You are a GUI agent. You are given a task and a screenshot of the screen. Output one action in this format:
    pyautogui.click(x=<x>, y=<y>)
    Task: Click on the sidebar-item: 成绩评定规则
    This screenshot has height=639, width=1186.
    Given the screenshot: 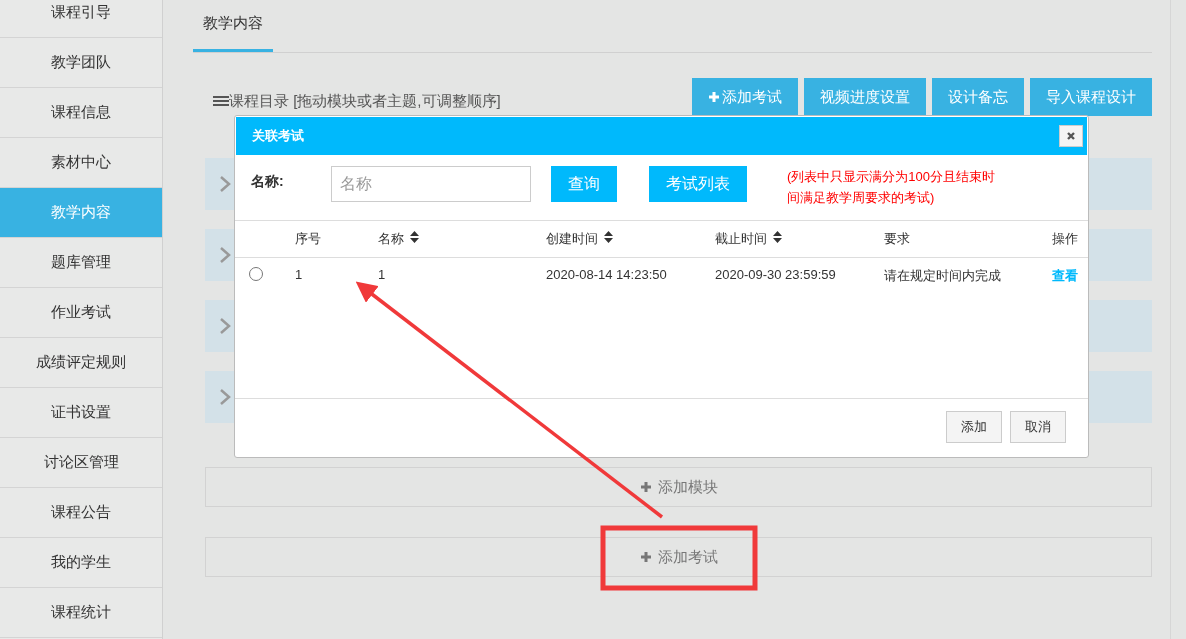 What is the action you would take?
    pyautogui.click(x=81, y=363)
    